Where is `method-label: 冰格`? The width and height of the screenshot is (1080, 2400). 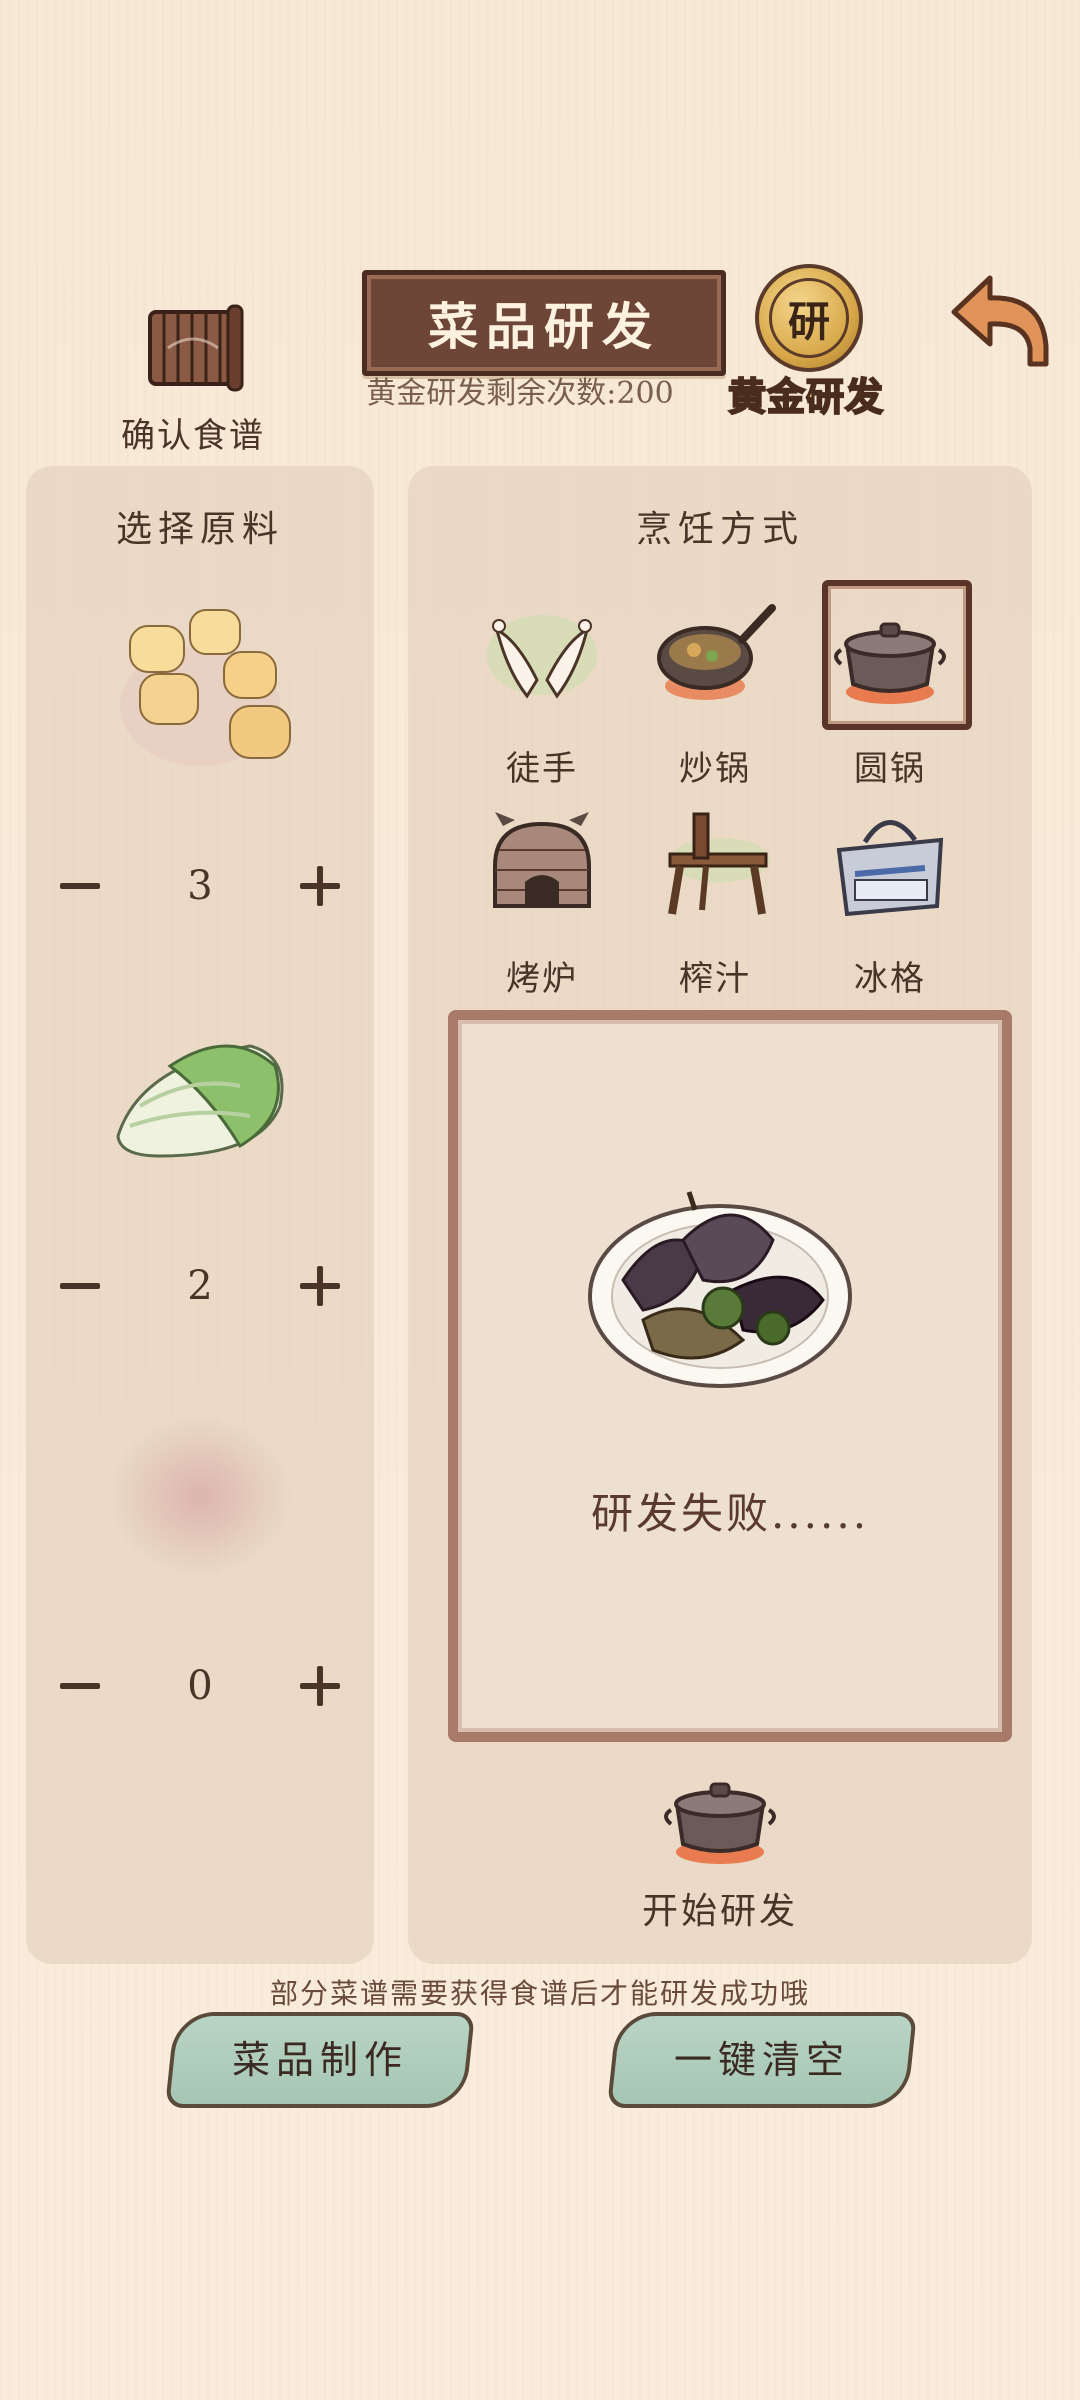 method-label: 冰格 is located at coordinates (890, 979).